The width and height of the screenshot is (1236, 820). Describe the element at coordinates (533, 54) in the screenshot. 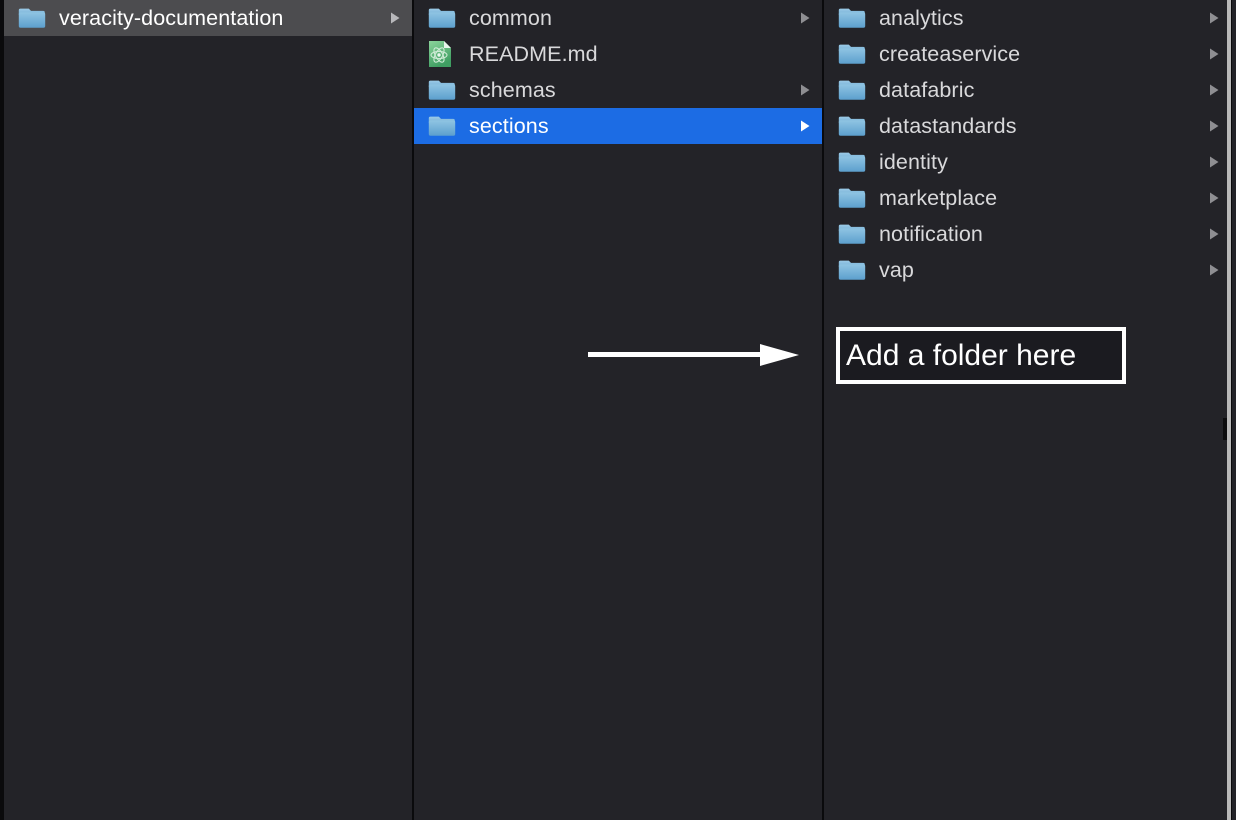

I see `list-item-label: README.md` at that location.